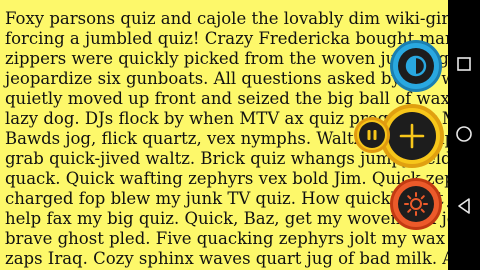 Image resolution: width=480 pixels, height=270 pixels. I want to click on recents-button, so click(464, 64).